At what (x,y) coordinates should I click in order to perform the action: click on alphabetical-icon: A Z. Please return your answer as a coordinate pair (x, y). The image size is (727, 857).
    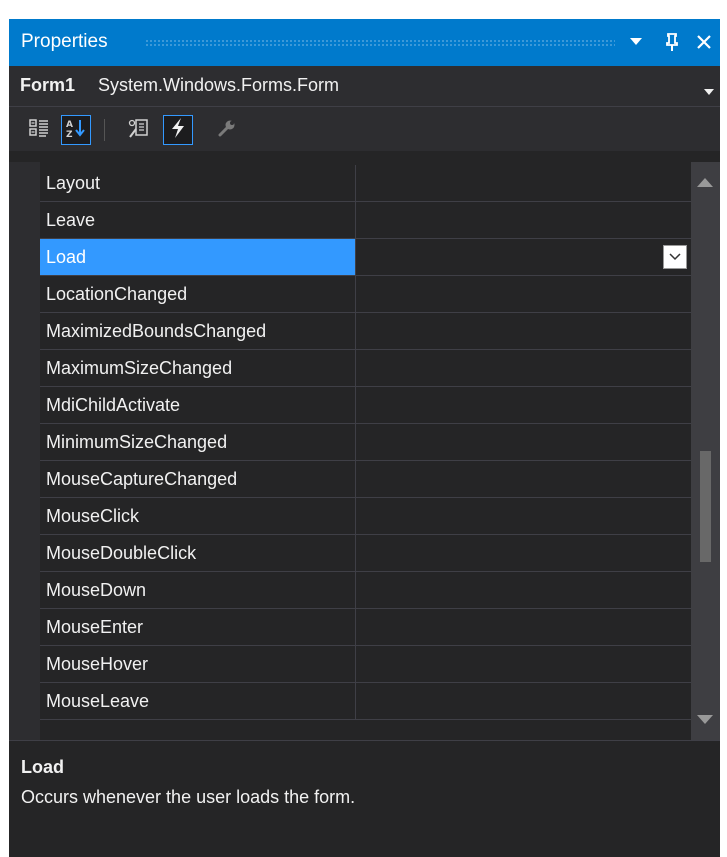
    Looking at the image, I should click on (76, 130).